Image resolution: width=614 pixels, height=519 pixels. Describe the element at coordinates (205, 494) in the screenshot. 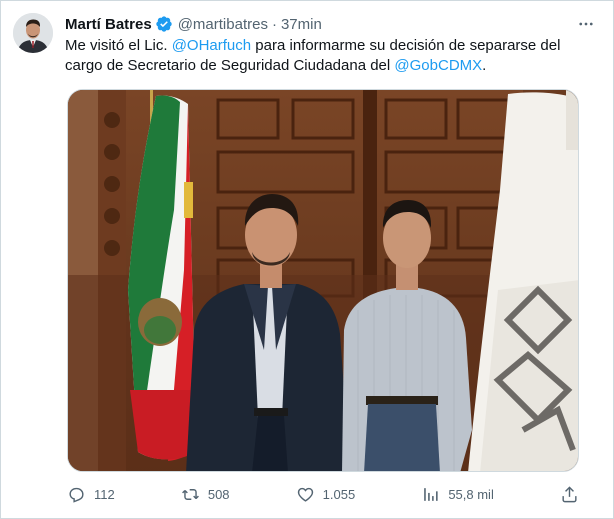

I see `retweet-button: 508` at that location.